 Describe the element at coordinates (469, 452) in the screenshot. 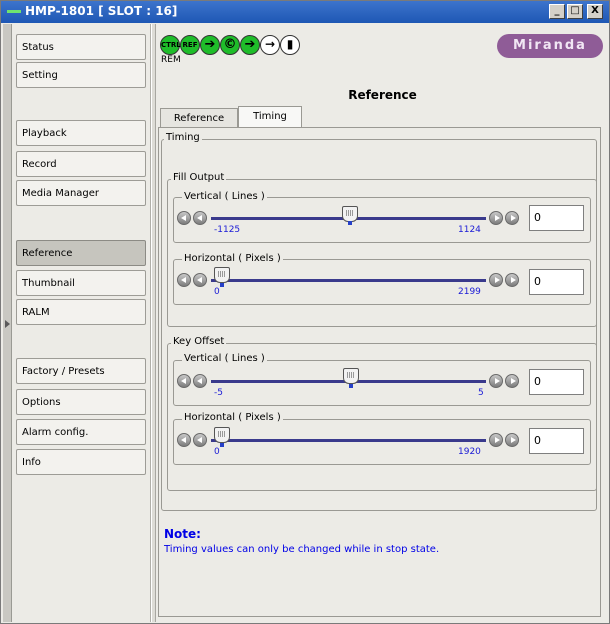

I see `key-horizontal-max: 1920` at that location.